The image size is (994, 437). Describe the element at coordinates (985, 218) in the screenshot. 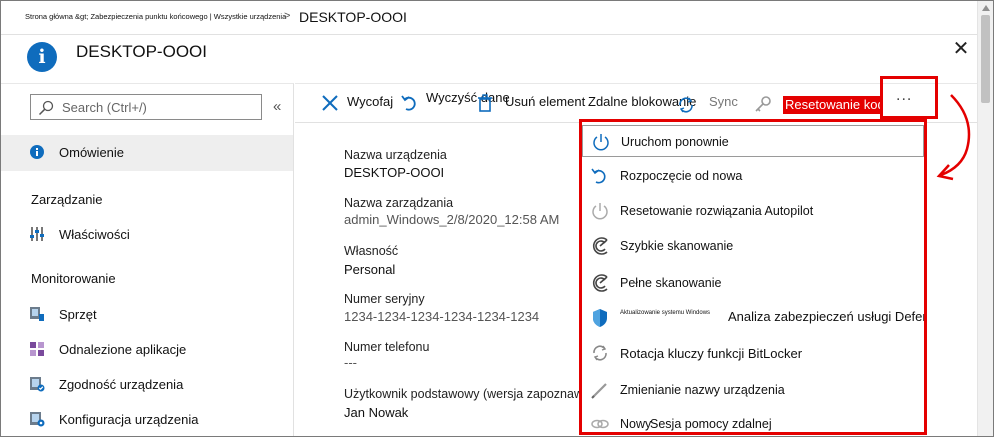

I see `vertical-scrollbar` at that location.